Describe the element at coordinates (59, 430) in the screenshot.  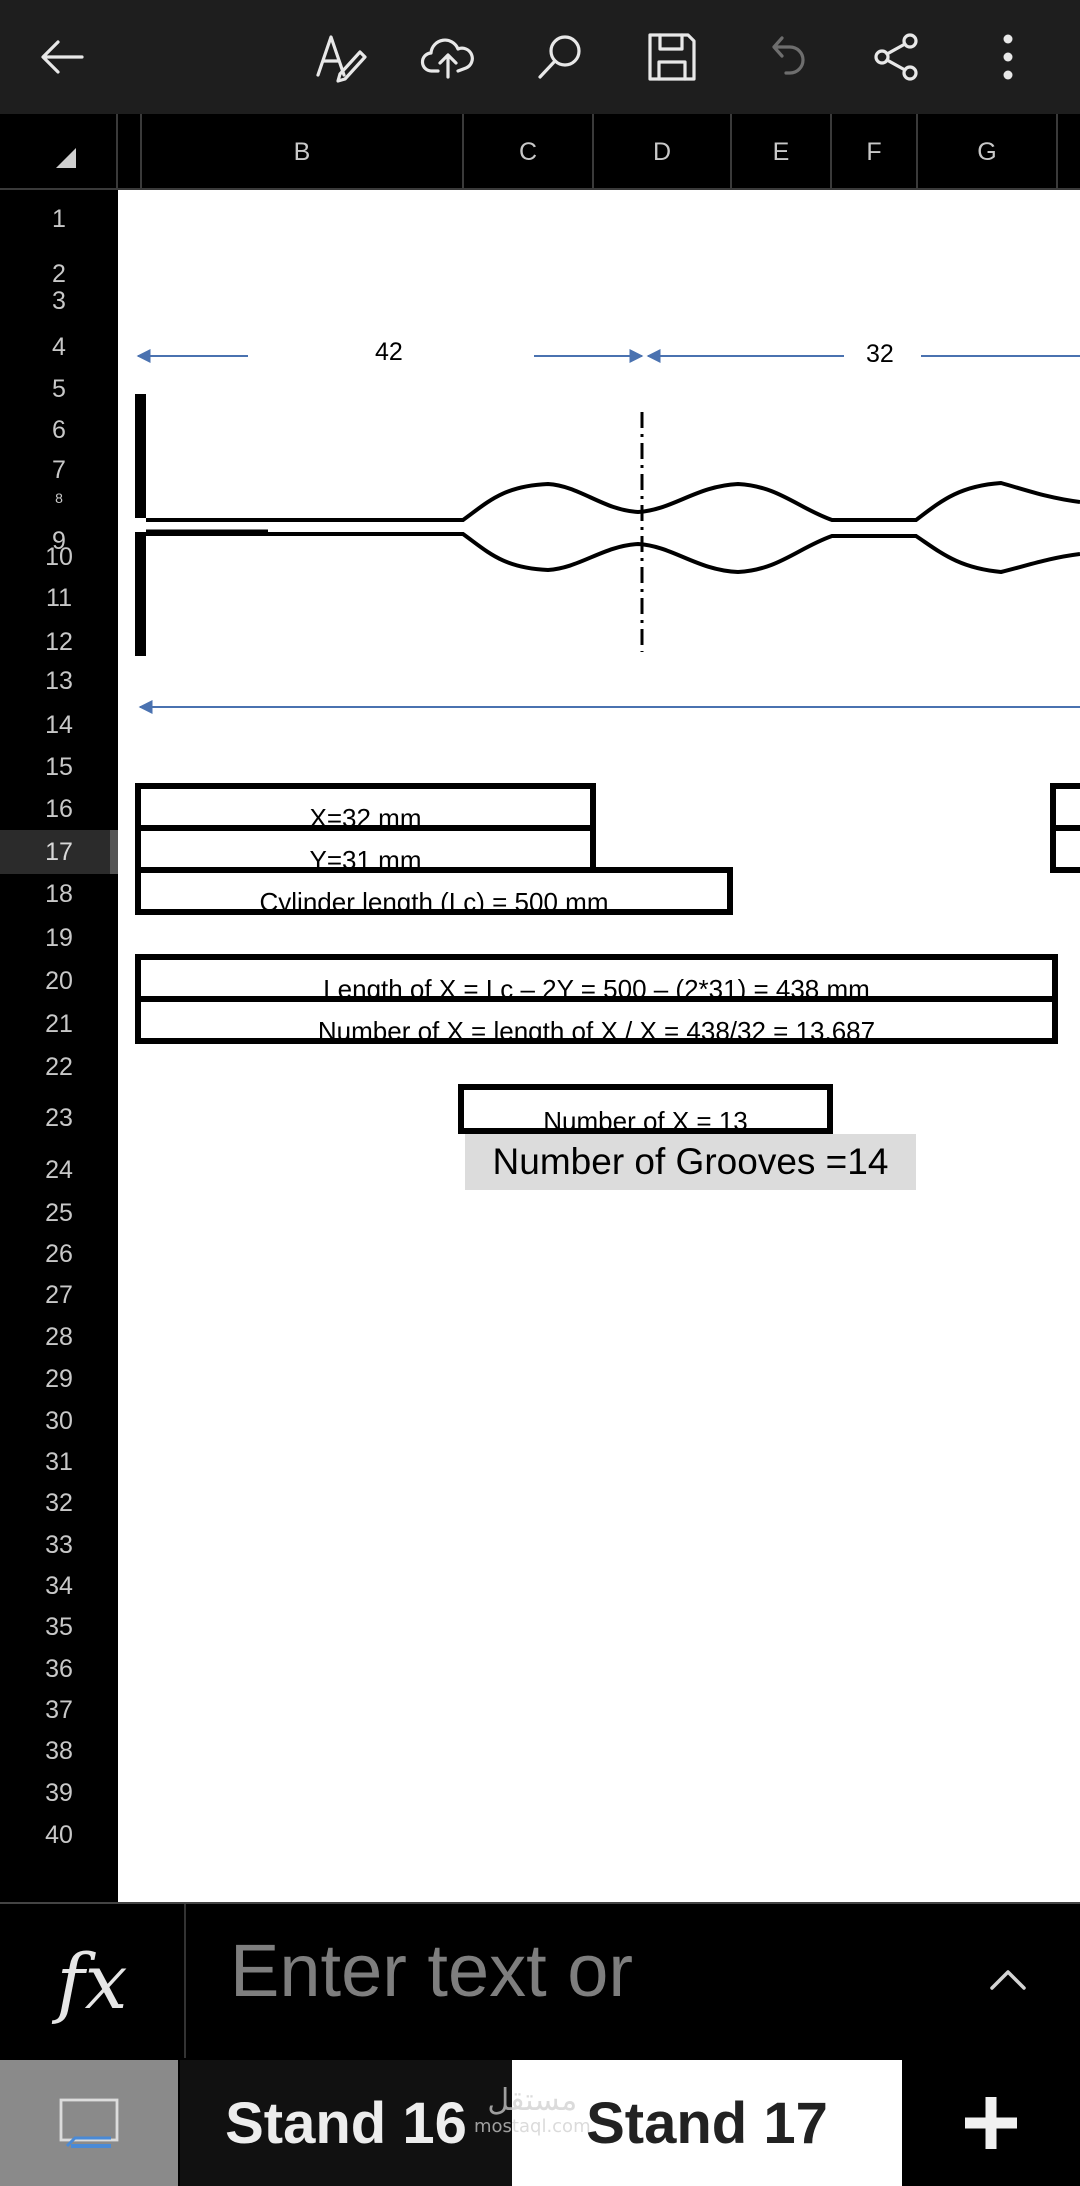
I see `row-header-6: 6` at that location.